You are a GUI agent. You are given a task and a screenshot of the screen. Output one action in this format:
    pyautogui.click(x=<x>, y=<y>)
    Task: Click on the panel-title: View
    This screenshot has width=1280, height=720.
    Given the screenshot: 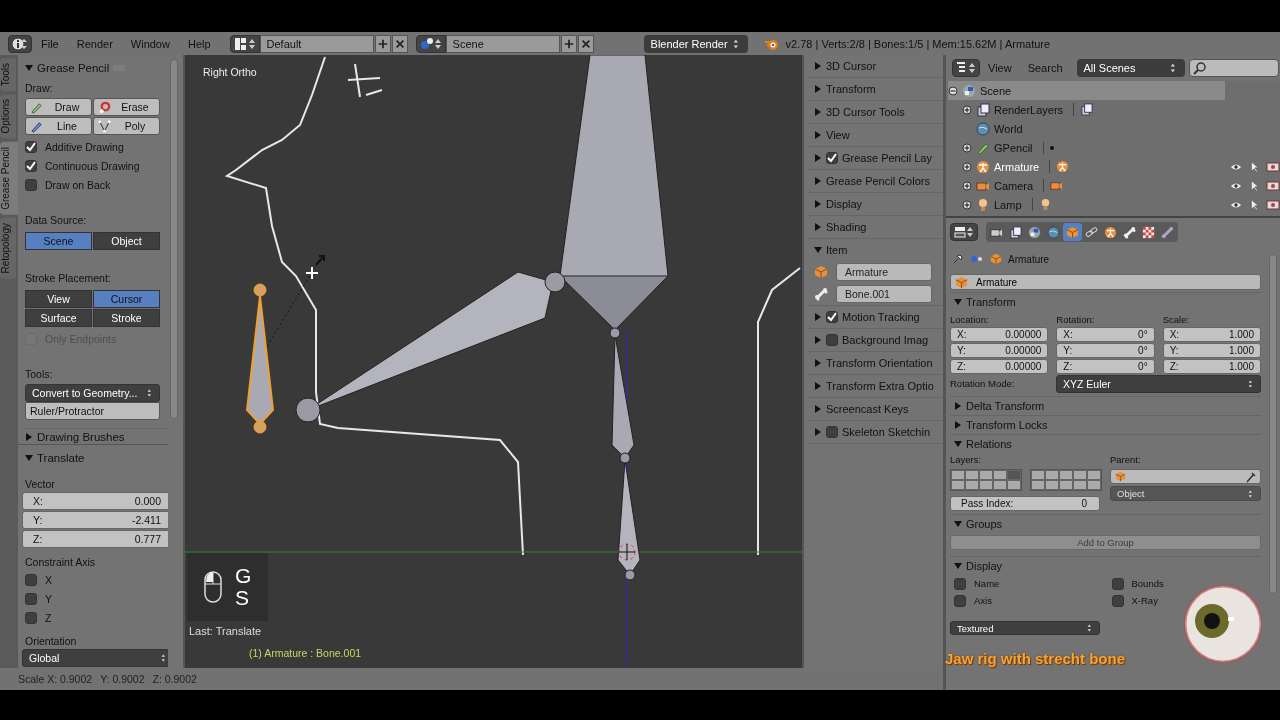 What is the action you would take?
    pyautogui.click(x=838, y=135)
    